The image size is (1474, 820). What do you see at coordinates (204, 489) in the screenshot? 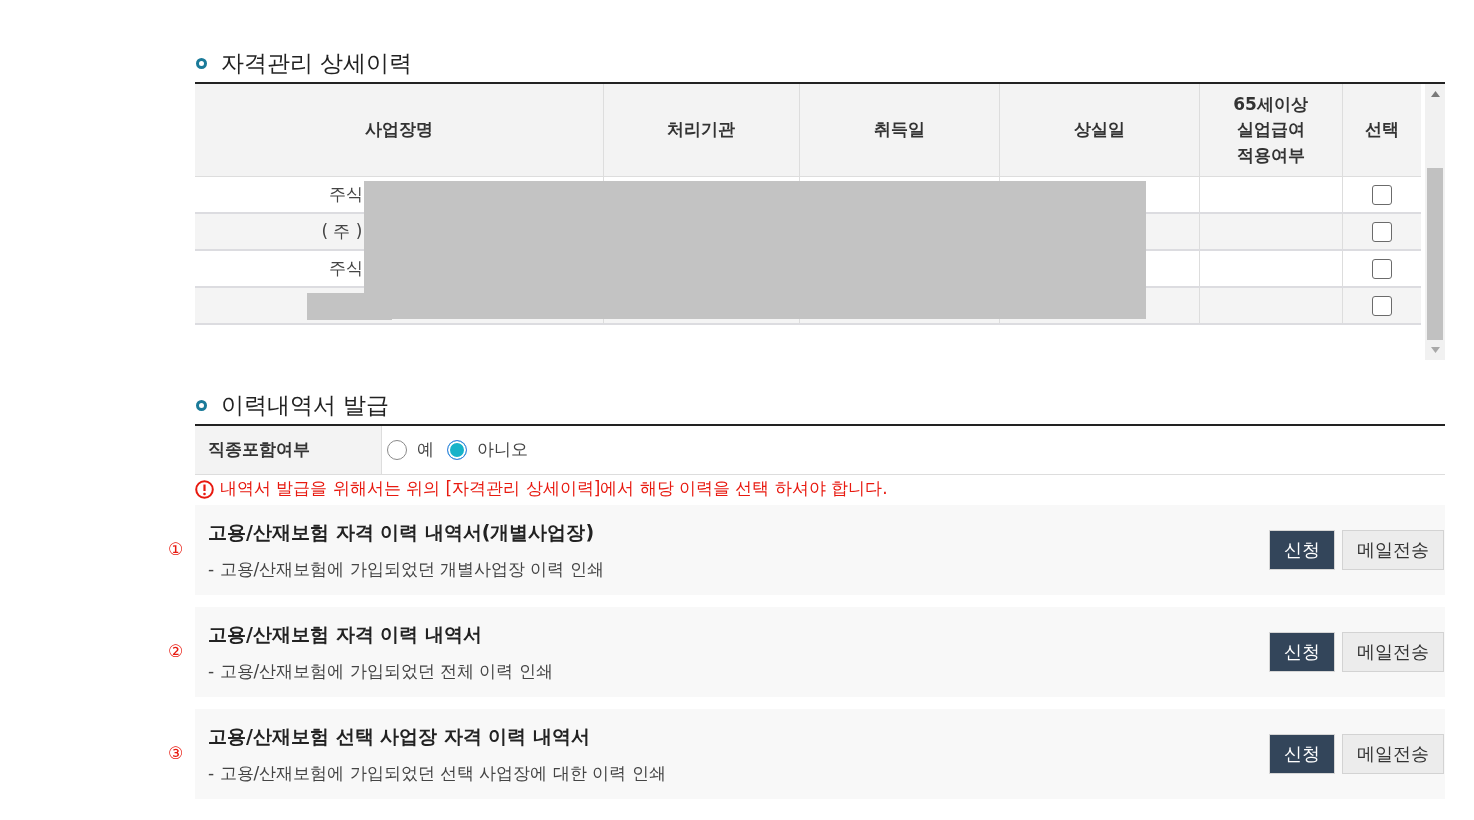
I see `exclamation-circle-icon` at bounding box center [204, 489].